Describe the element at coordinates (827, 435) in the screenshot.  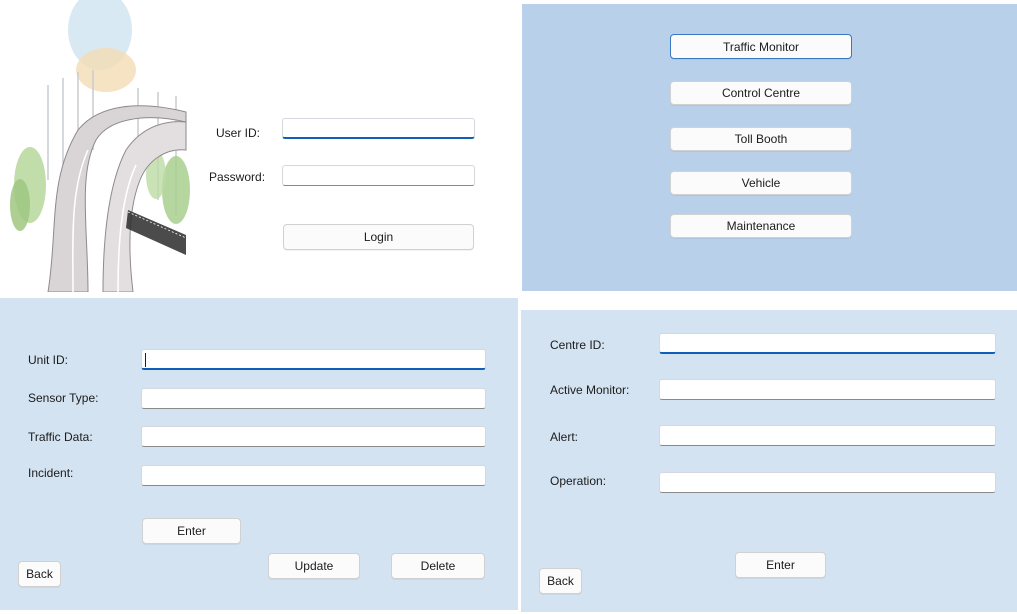
I see `alert-input` at that location.